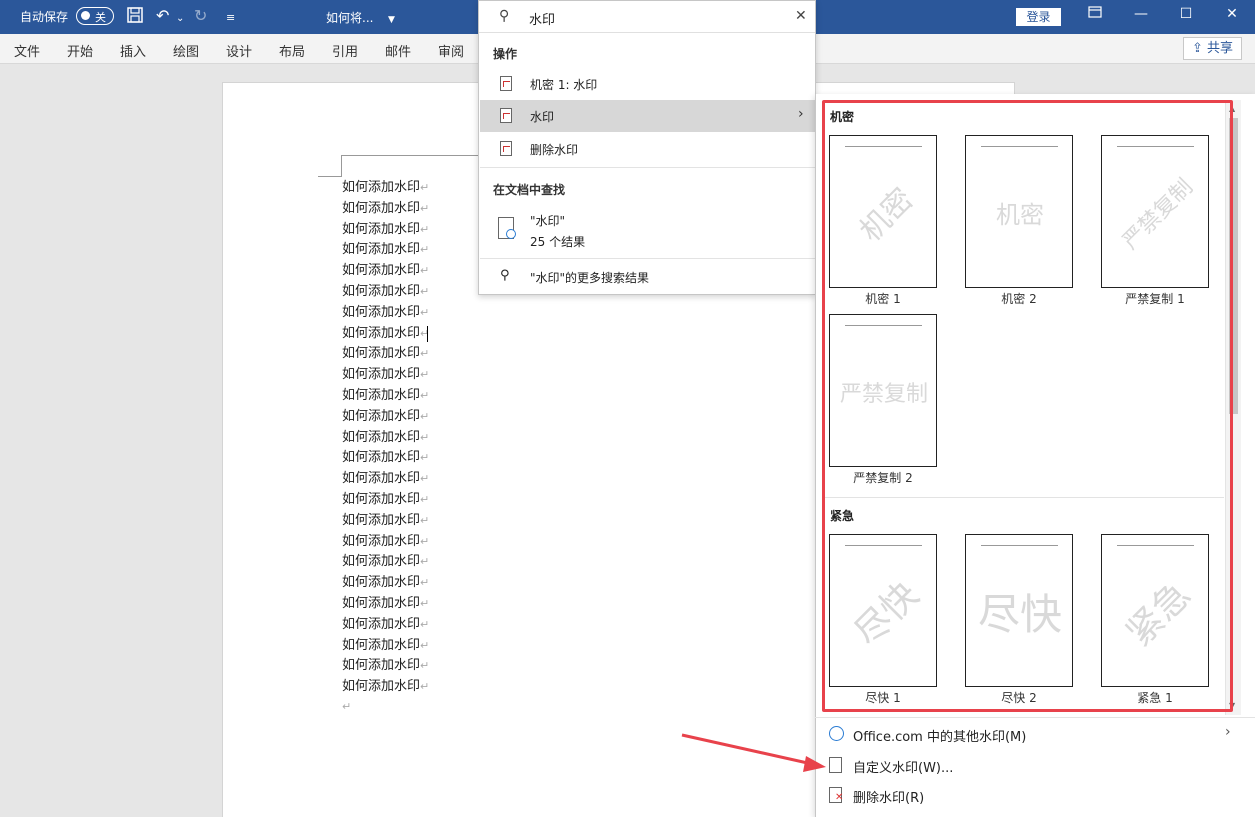 The width and height of the screenshot is (1255, 817). What do you see at coordinates (1095, 14) in the screenshot?
I see `ribbon-display-icon` at bounding box center [1095, 14].